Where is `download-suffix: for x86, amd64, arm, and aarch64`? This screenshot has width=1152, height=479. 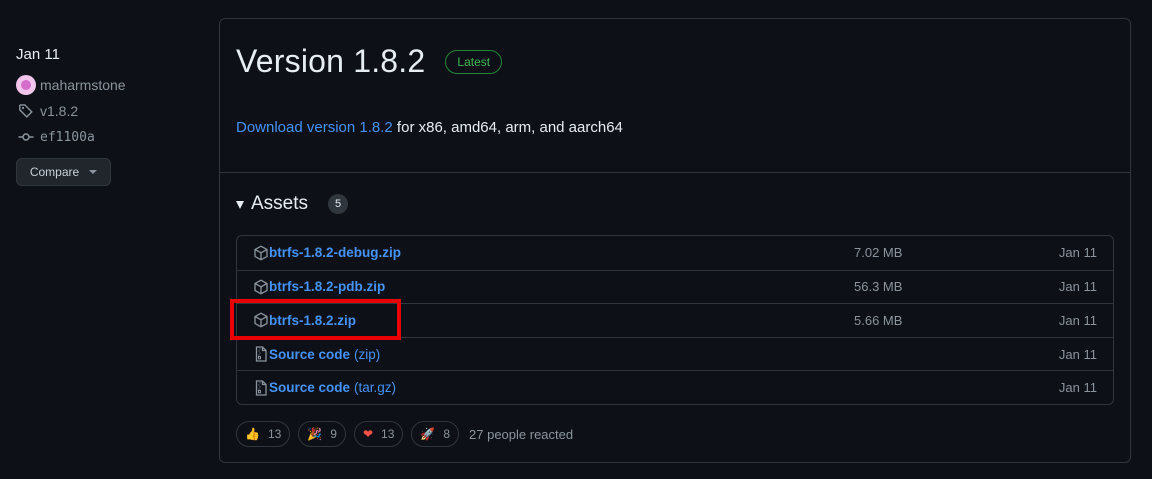
download-suffix: for x86, amd64, arm, and aarch64 is located at coordinates (507, 127).